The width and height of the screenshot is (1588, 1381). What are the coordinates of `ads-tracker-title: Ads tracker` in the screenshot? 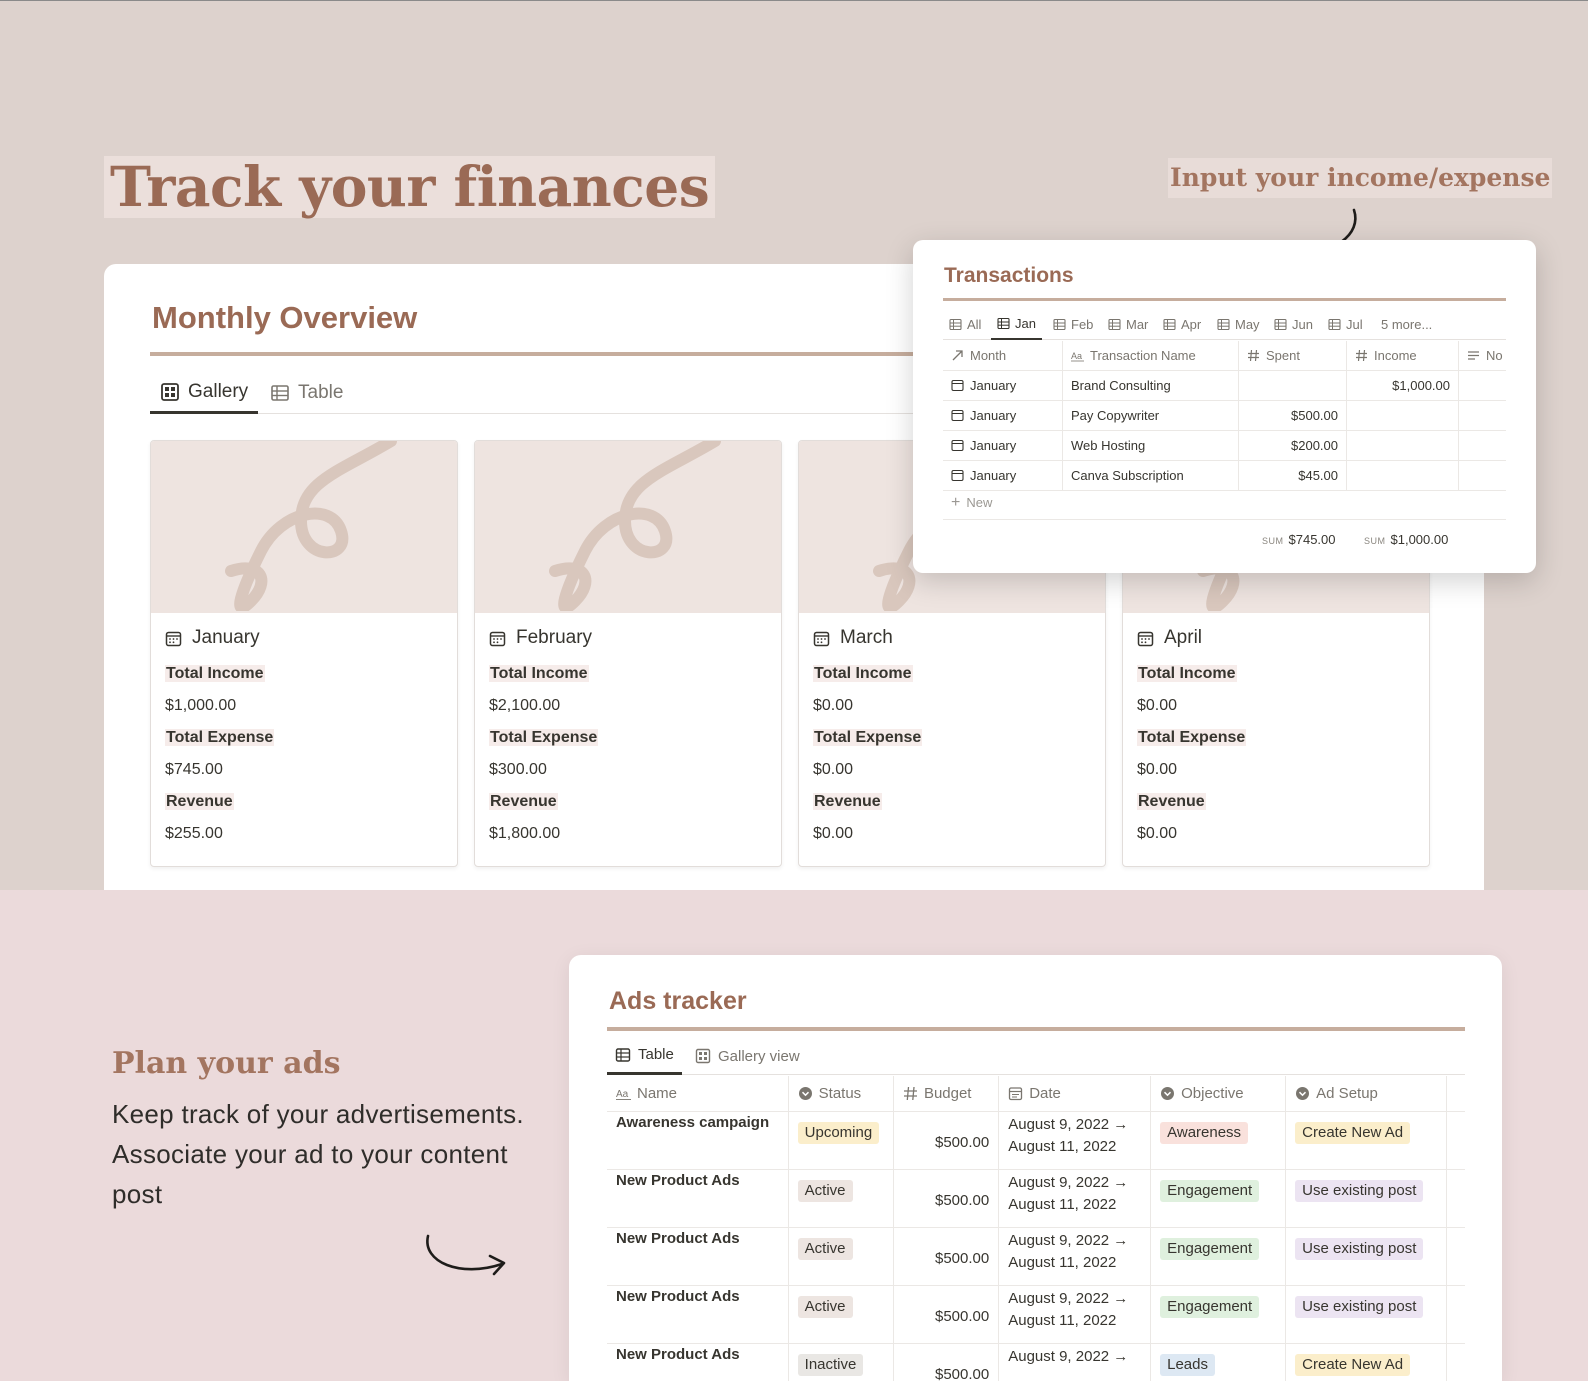 It's located at (678, 1001).